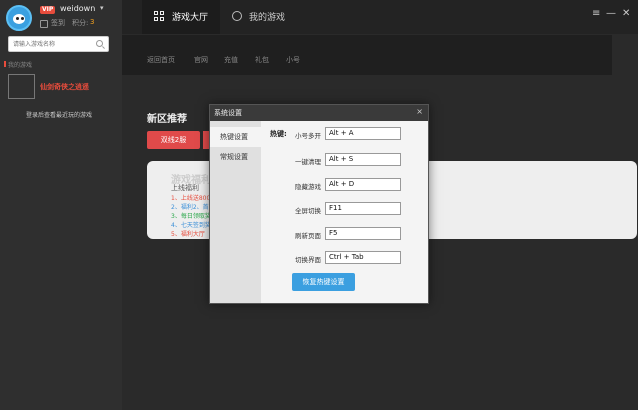 This screenshot has height=410, width=638. Describe the element at coordinates (228, 113) in the screenshot. I see `dialog-title: 系统设置` at that location.